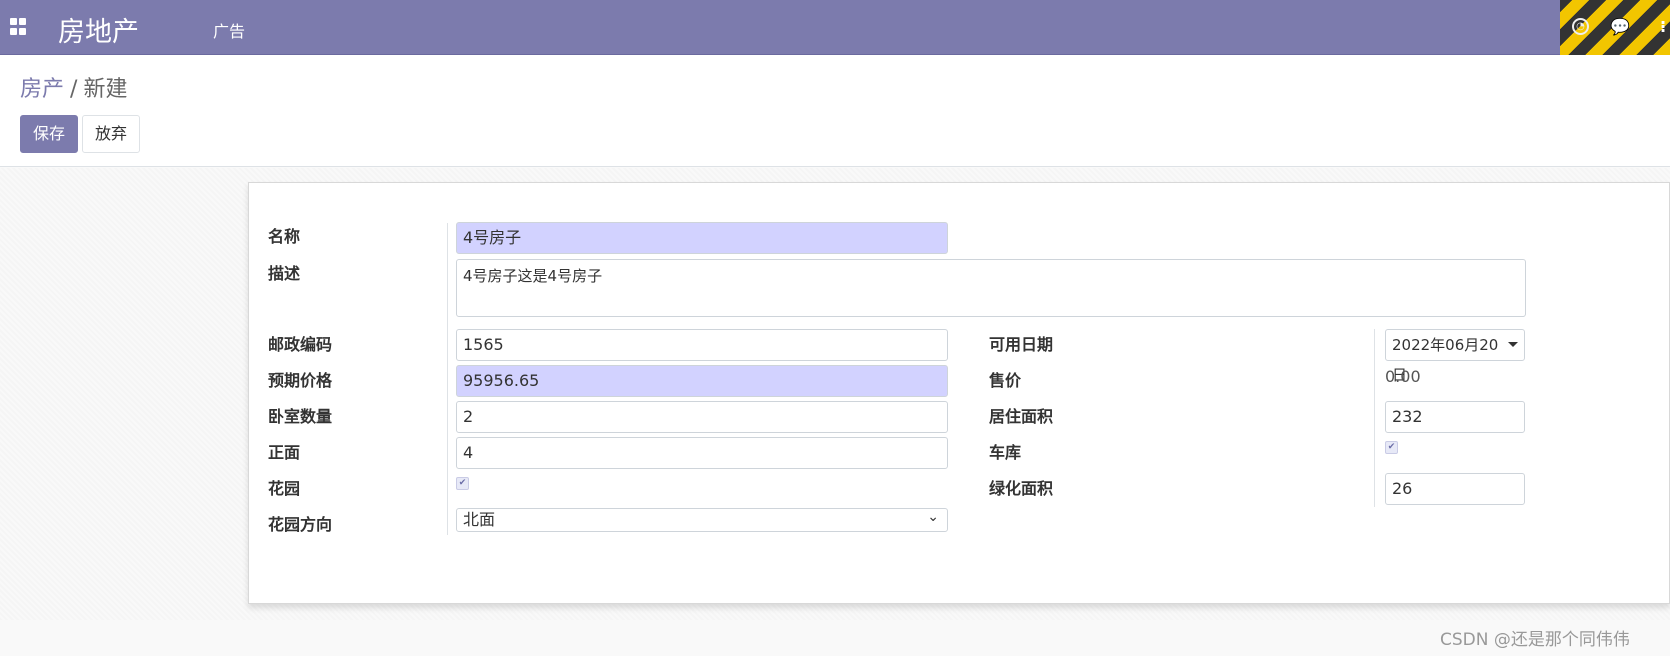  Describe the element at coordinates (49, 134) in the screenshot. I see `save-button: 保存` at that location.